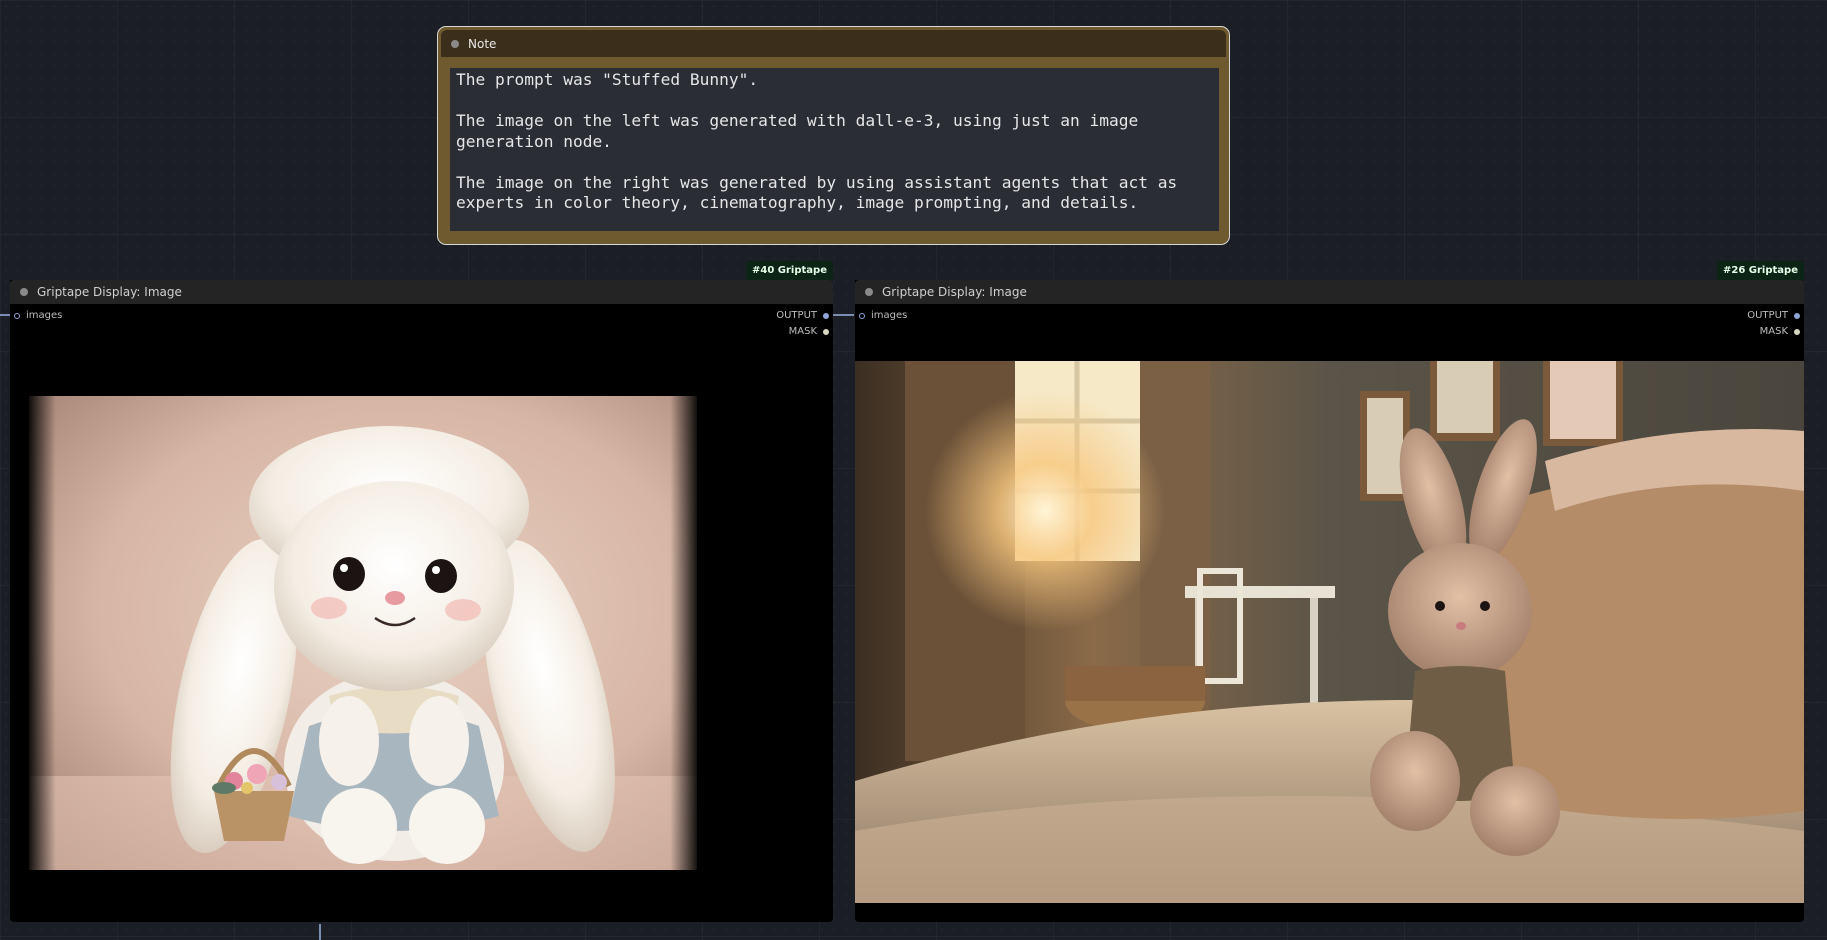 This screenshot has width=1827, height=940. Describe the element at coordinates (1760, 270) in the screenshot. I see `node-badge: #26 Griptape` at that location.